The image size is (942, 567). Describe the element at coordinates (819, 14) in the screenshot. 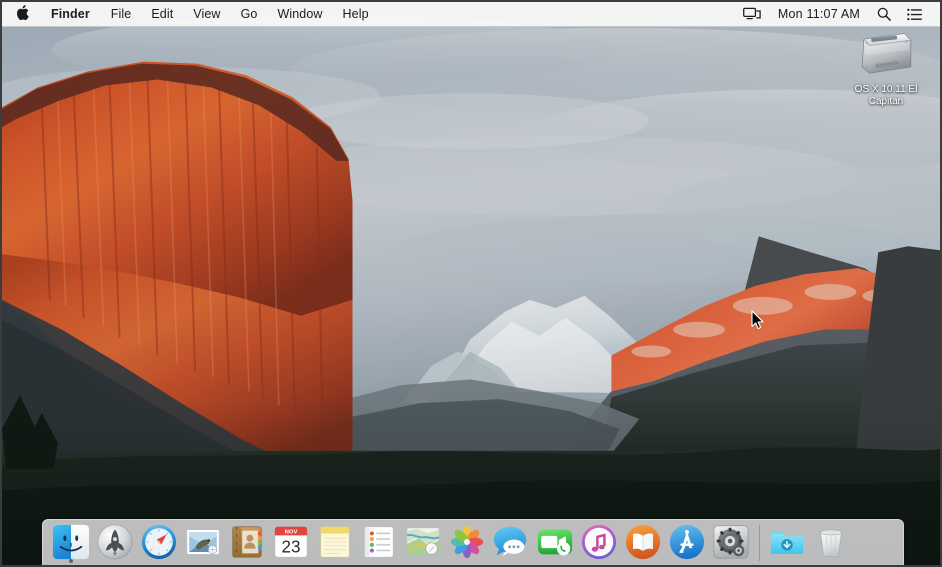

I see `menu-bar-clock: Mon 11:07 AM` at that location.